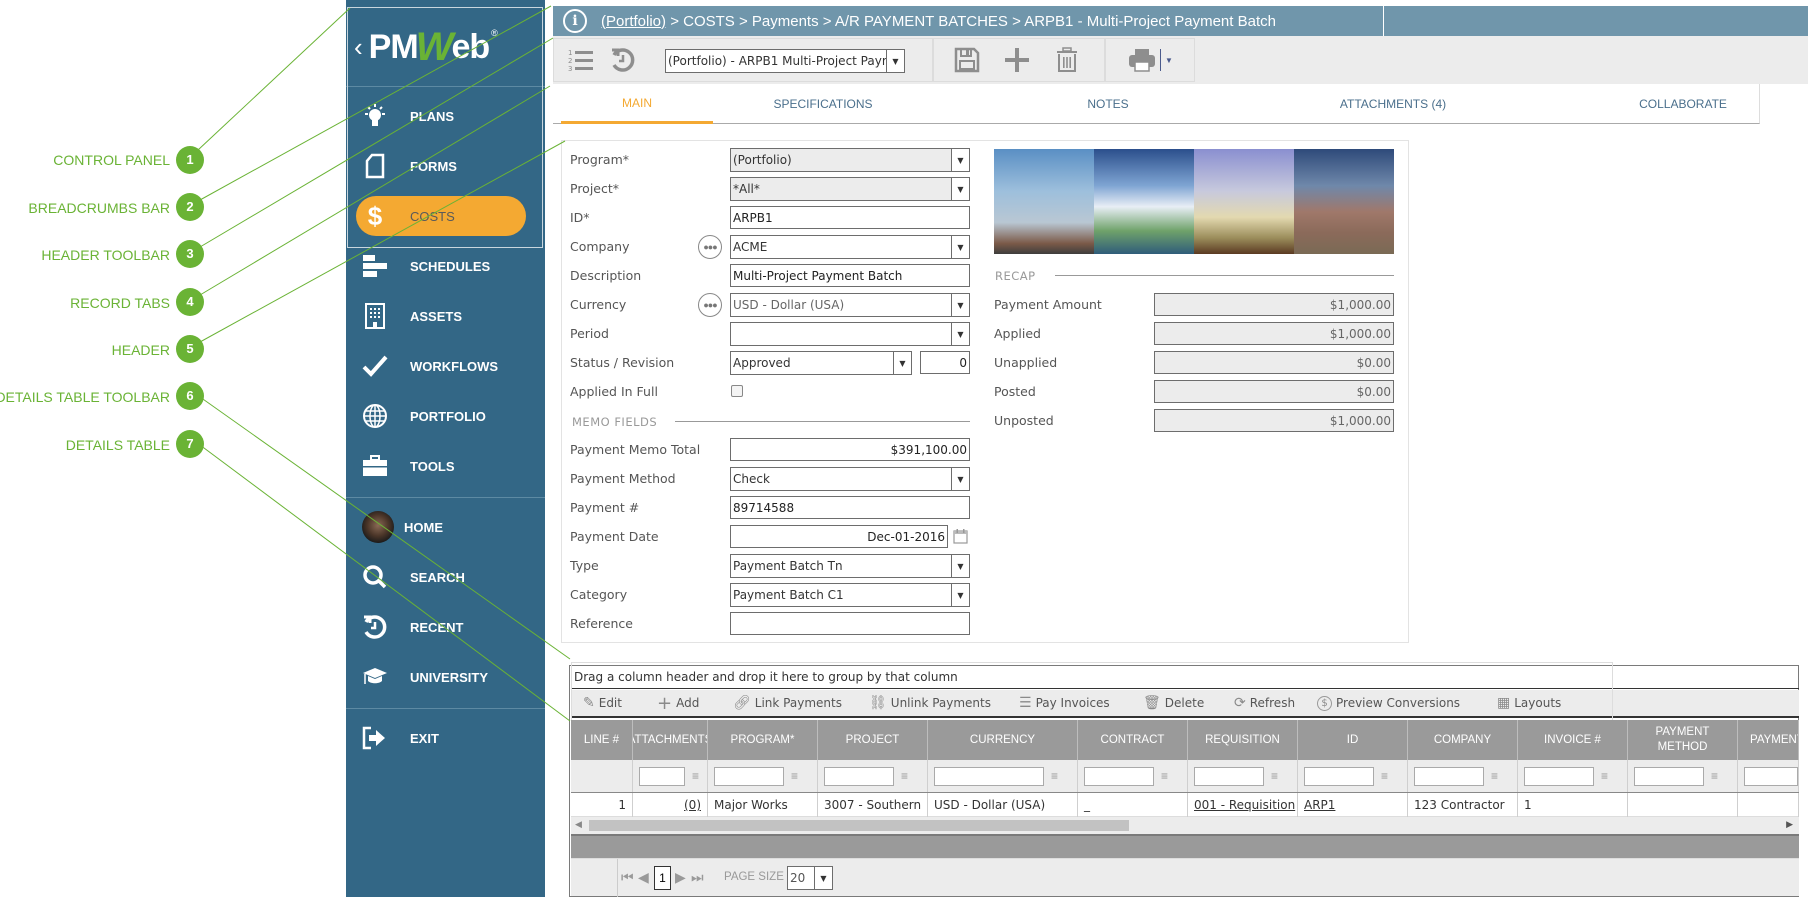  What do you see at coordinates (930, 703) in the screenshot?
I see `unlink-payments-button: ⛓︎ Unlink Payments` at bounding box center [930, 703].